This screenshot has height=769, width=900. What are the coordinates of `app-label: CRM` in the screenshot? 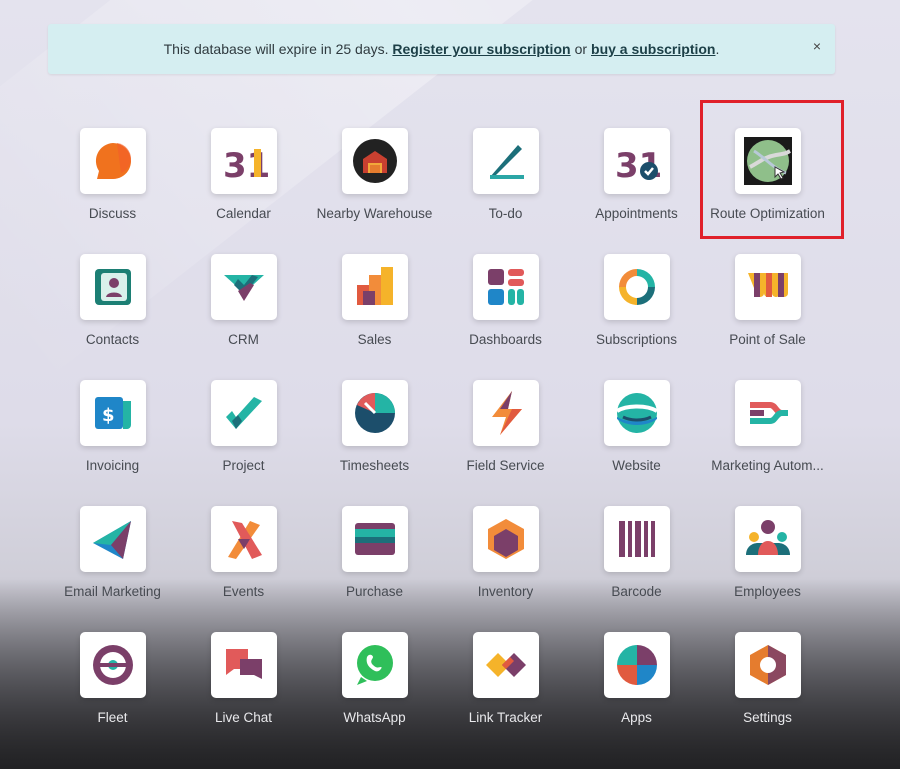 It's located at (243, 339).